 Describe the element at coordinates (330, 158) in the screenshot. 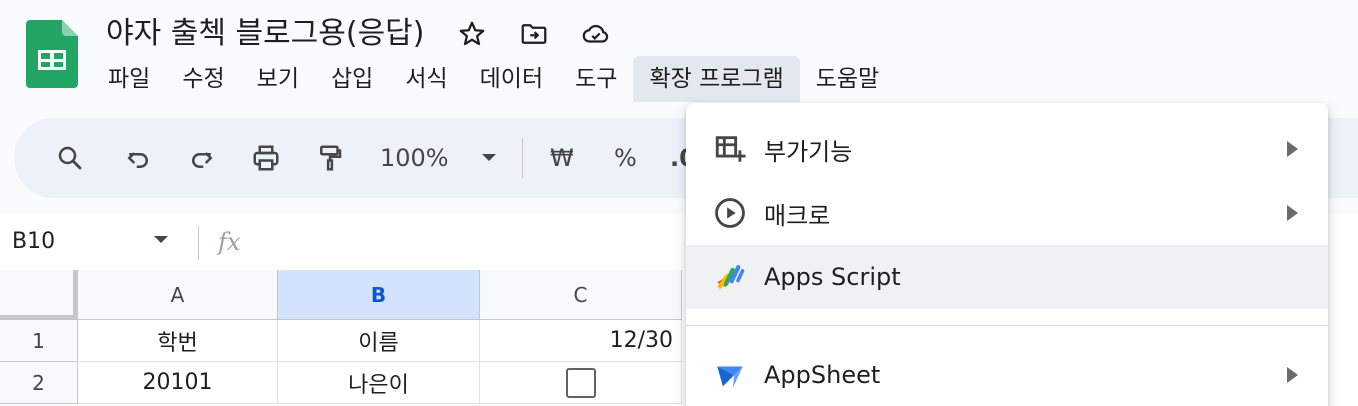

I see `paint-format-icon` at that location.